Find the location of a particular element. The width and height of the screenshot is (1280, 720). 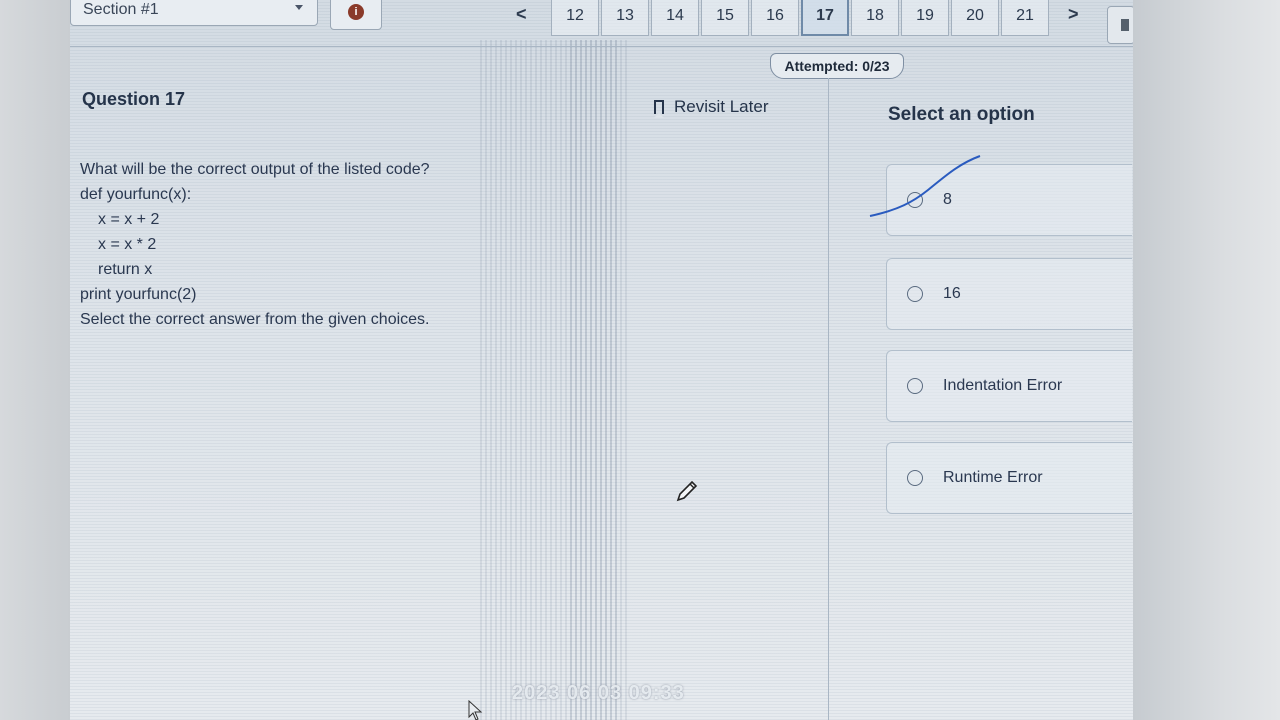

revisit-later-button: Revisit Later is located at coordinates (711, 107).